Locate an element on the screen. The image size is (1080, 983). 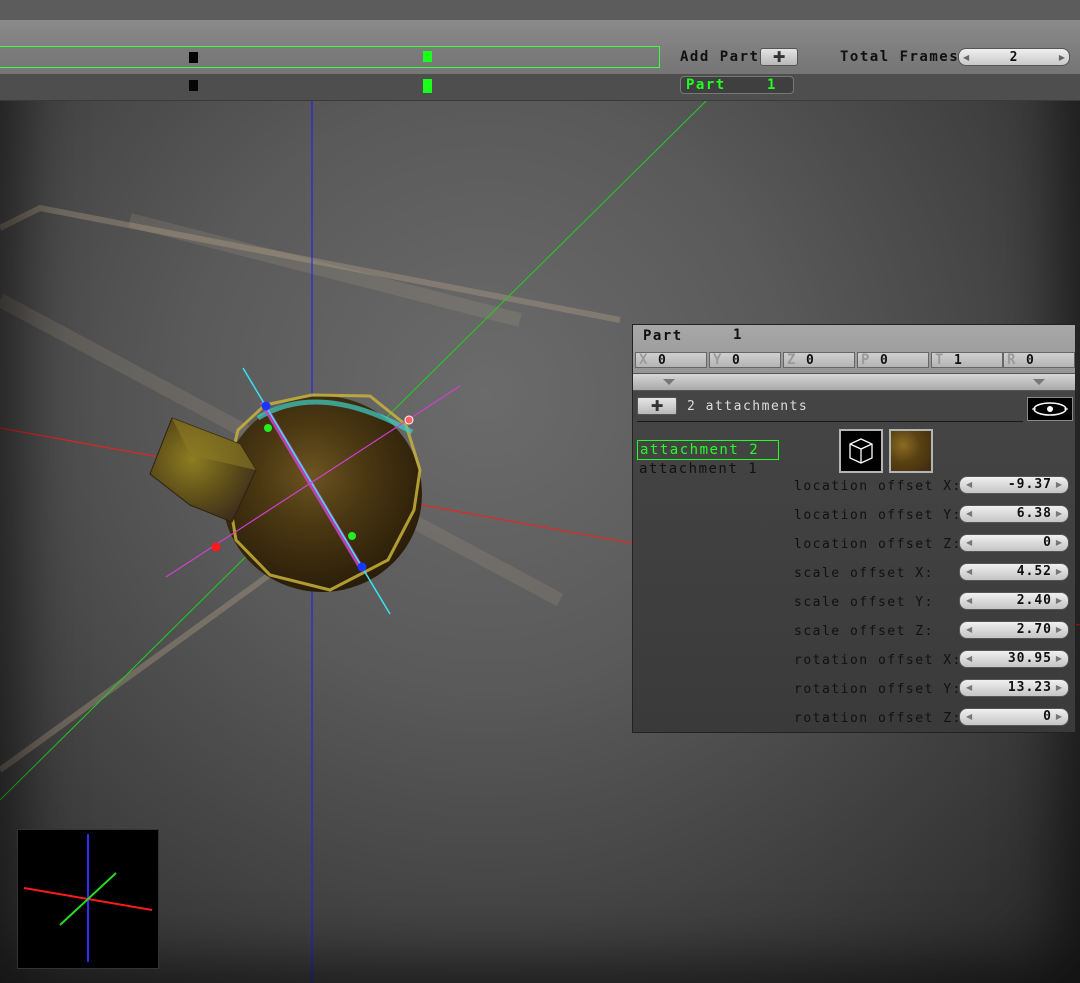
part-selector-value: 1 is located at coordinates (772, 85).